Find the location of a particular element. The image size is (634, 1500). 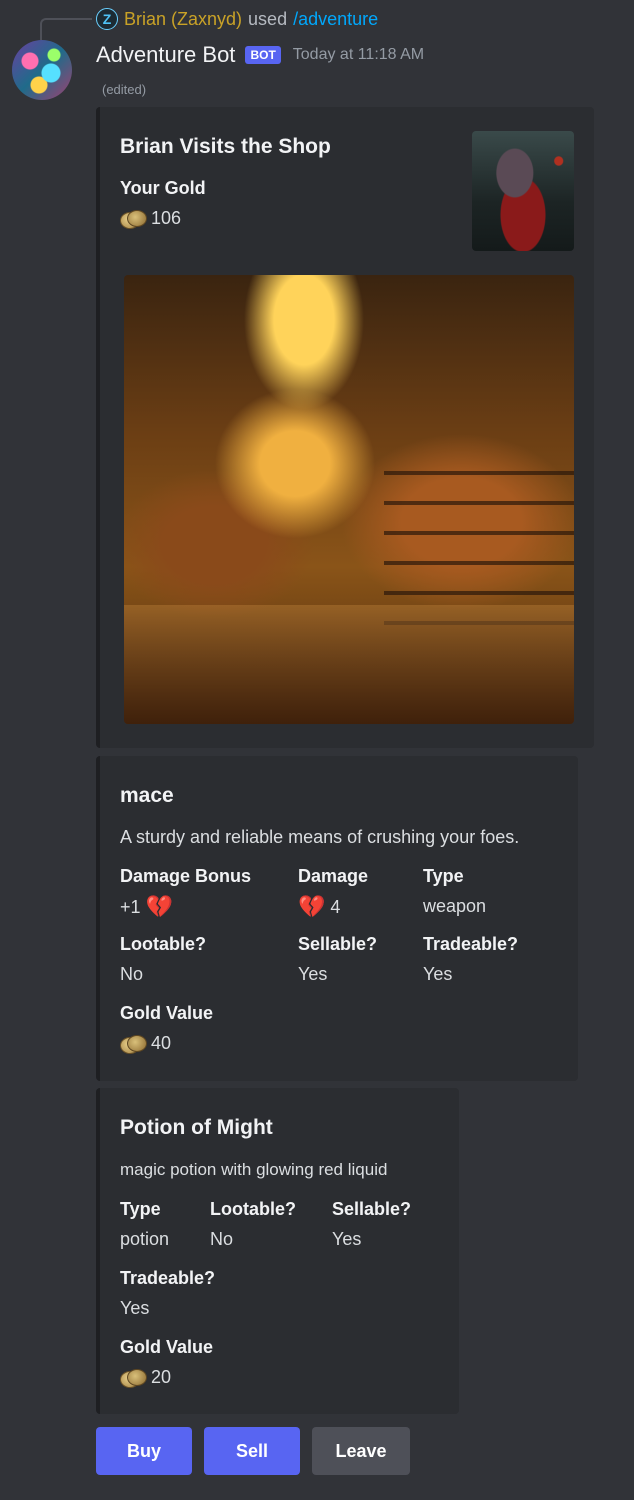

reply-command: /adventure is located at coordinates (335, 19).